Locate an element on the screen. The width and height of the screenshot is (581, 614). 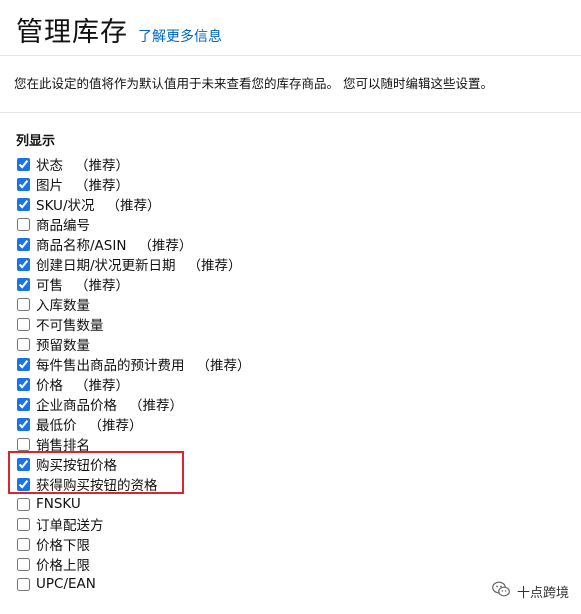
column-option: 图片 （推荐） is located at coordinates (133, 184).